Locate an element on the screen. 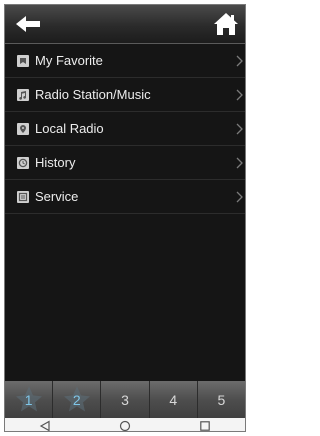 This screenshot has height=436, width=320. preset-number: 1 is located at coordinates (28, 399).